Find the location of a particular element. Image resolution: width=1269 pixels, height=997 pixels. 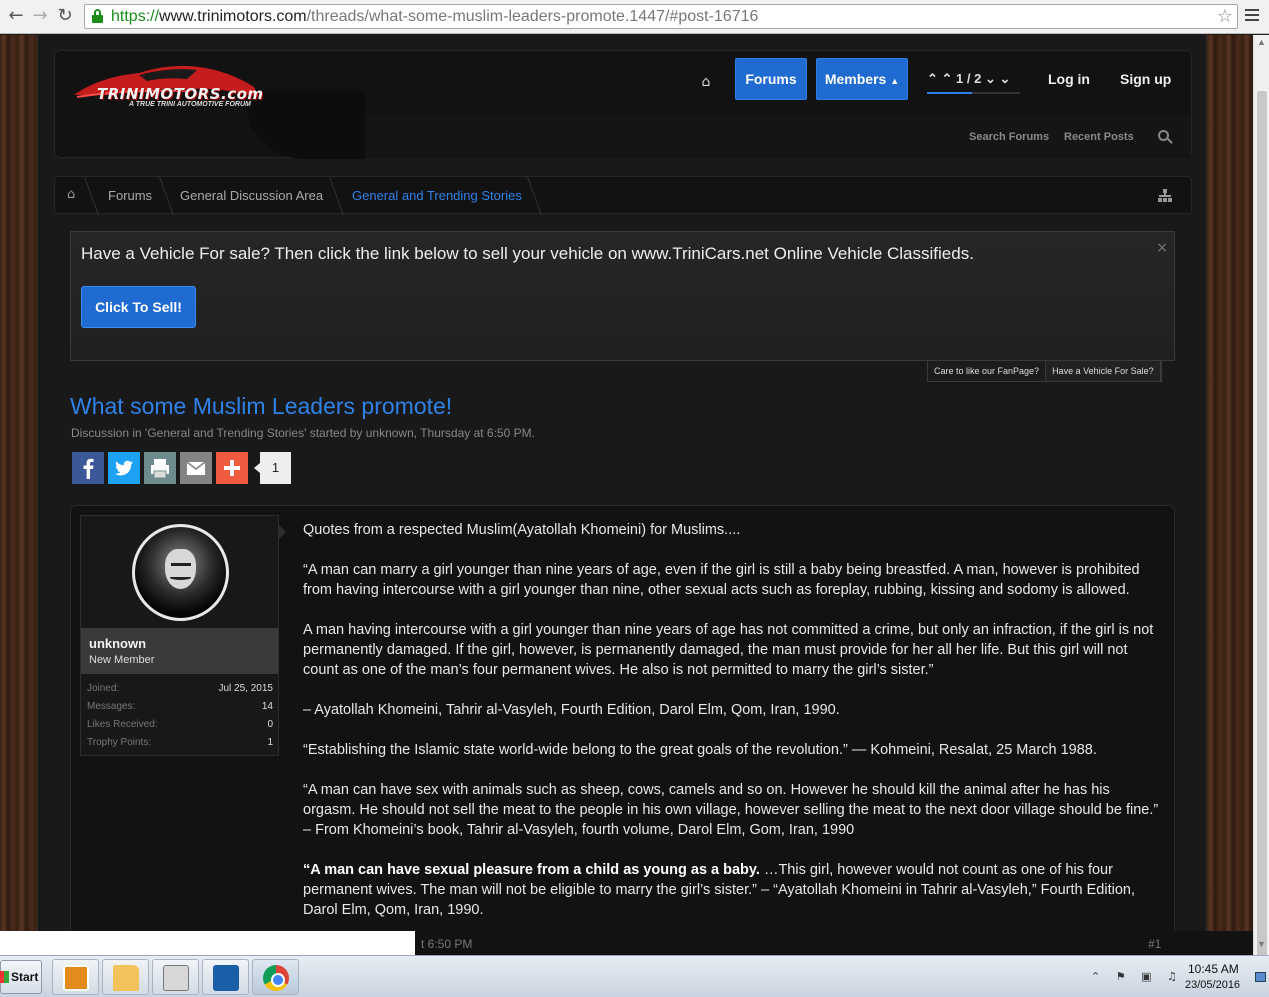

start-button: Start is located at coordinates (21, 977).